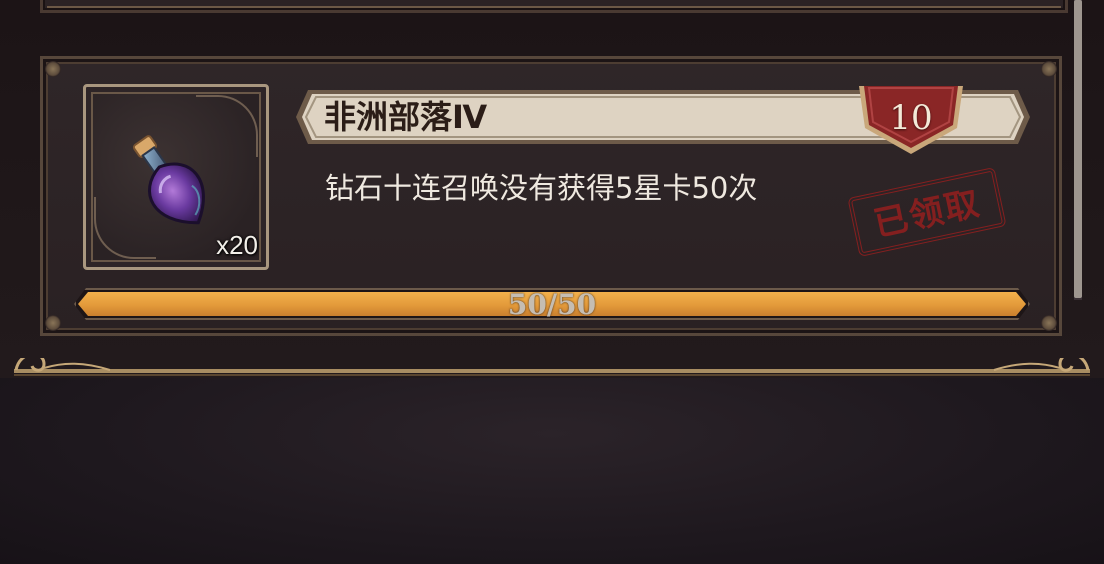 The height and width of the screenshot is (564, 1104). What do you see at coordinates (552, 304) in the screenshot?
I see `progress-label: 50/50` at bounding box center [552, 304].